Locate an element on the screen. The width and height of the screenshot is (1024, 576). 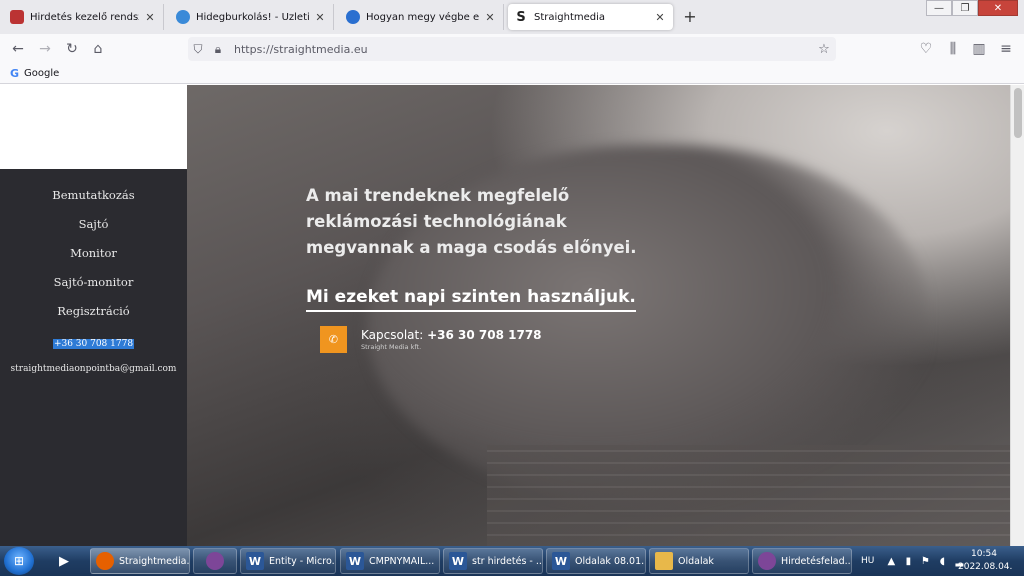
menu-icon: ≡ is located at coordinates (1006, 49).